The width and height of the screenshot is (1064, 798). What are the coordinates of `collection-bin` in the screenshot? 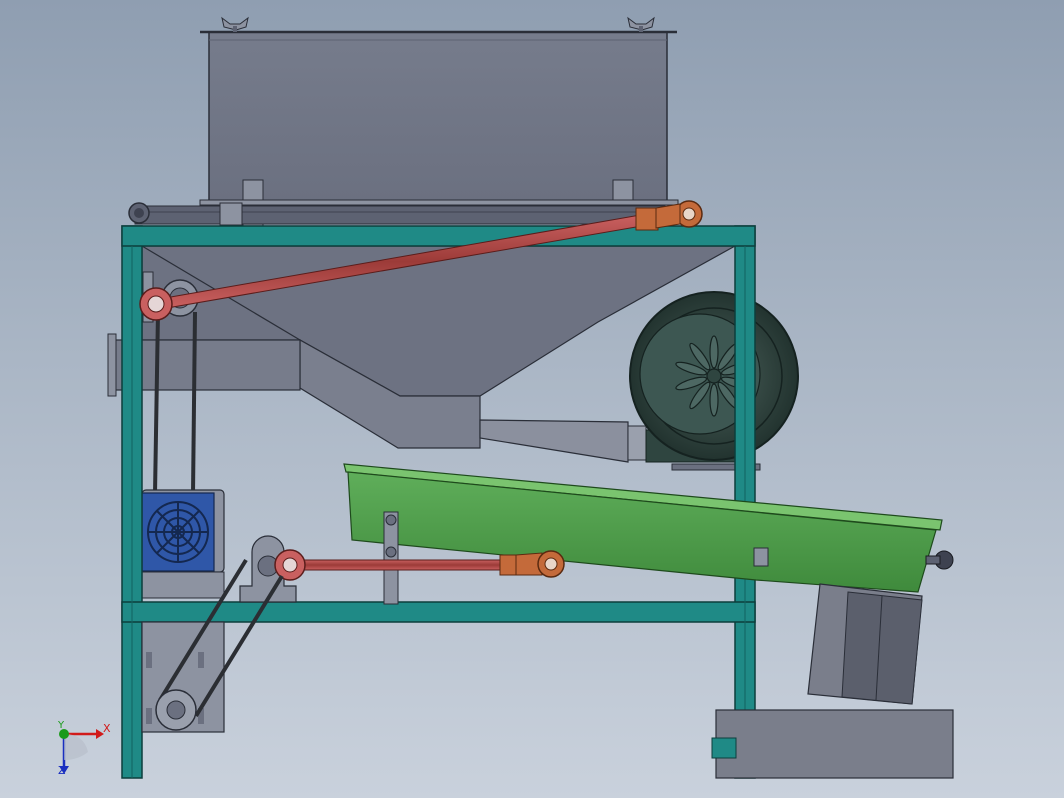 It's located at (865, 644).